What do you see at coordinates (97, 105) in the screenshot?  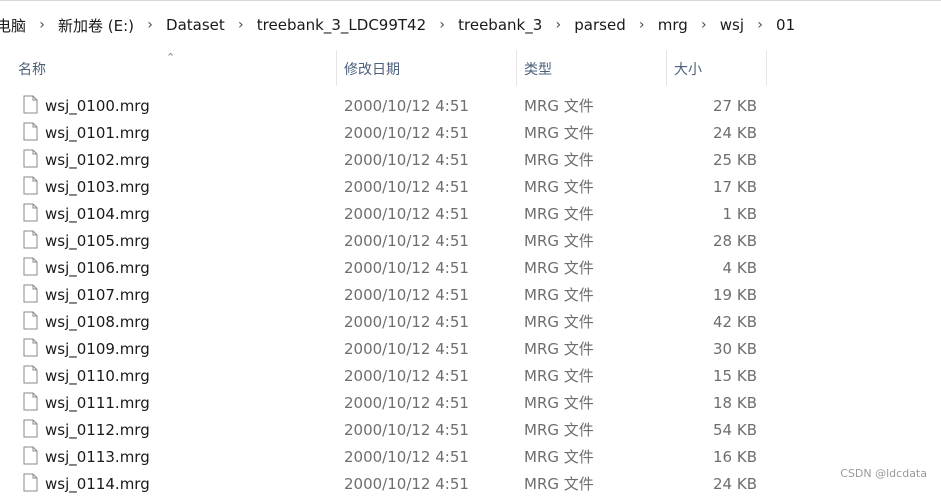 I see `file-name: wsj_0100.mrg` at bounding box center [97, 105].